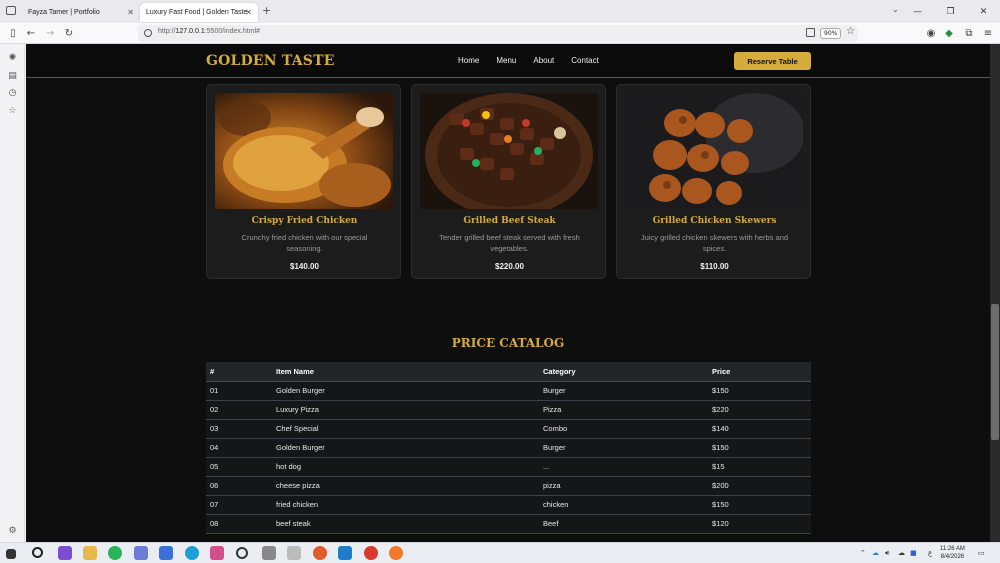 Image resolution: width=1000 pixels, height=563 pixels. Describe the element at coordinates (12, 75) in the screenshot. I see `synced-tabs-icon: ▤` at that location.